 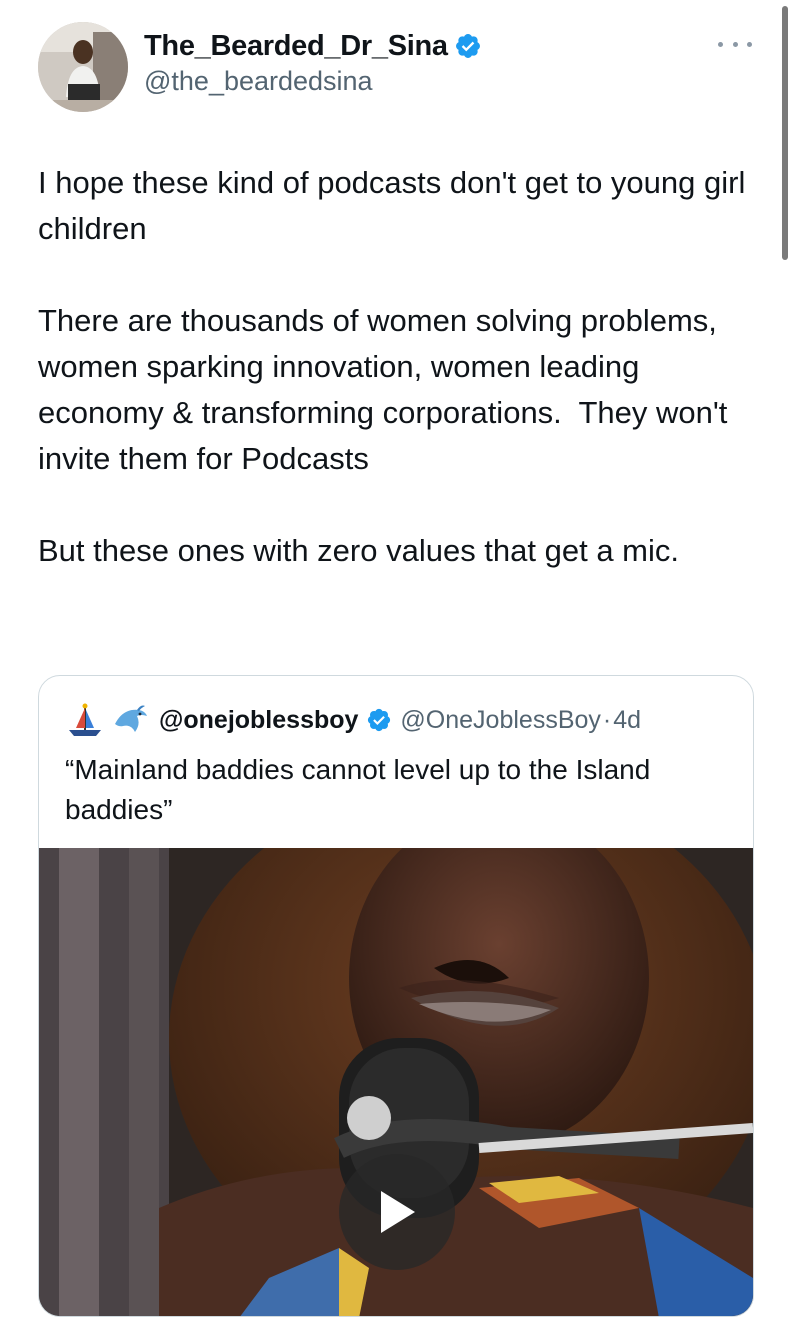 I want to click on more-options-icon, so click(x=735, y=44).